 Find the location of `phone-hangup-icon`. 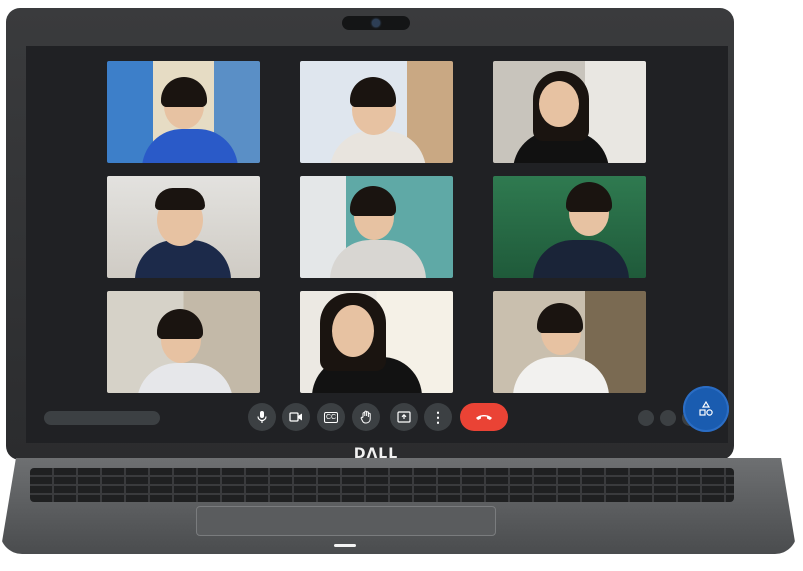

phone-hangup-icon is located at coordinates (484, 417).